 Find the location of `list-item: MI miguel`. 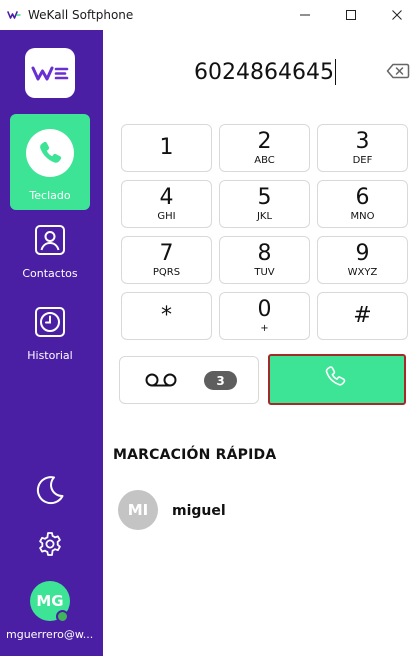

list-item: MI miguel is located at coordinates (263, 511).